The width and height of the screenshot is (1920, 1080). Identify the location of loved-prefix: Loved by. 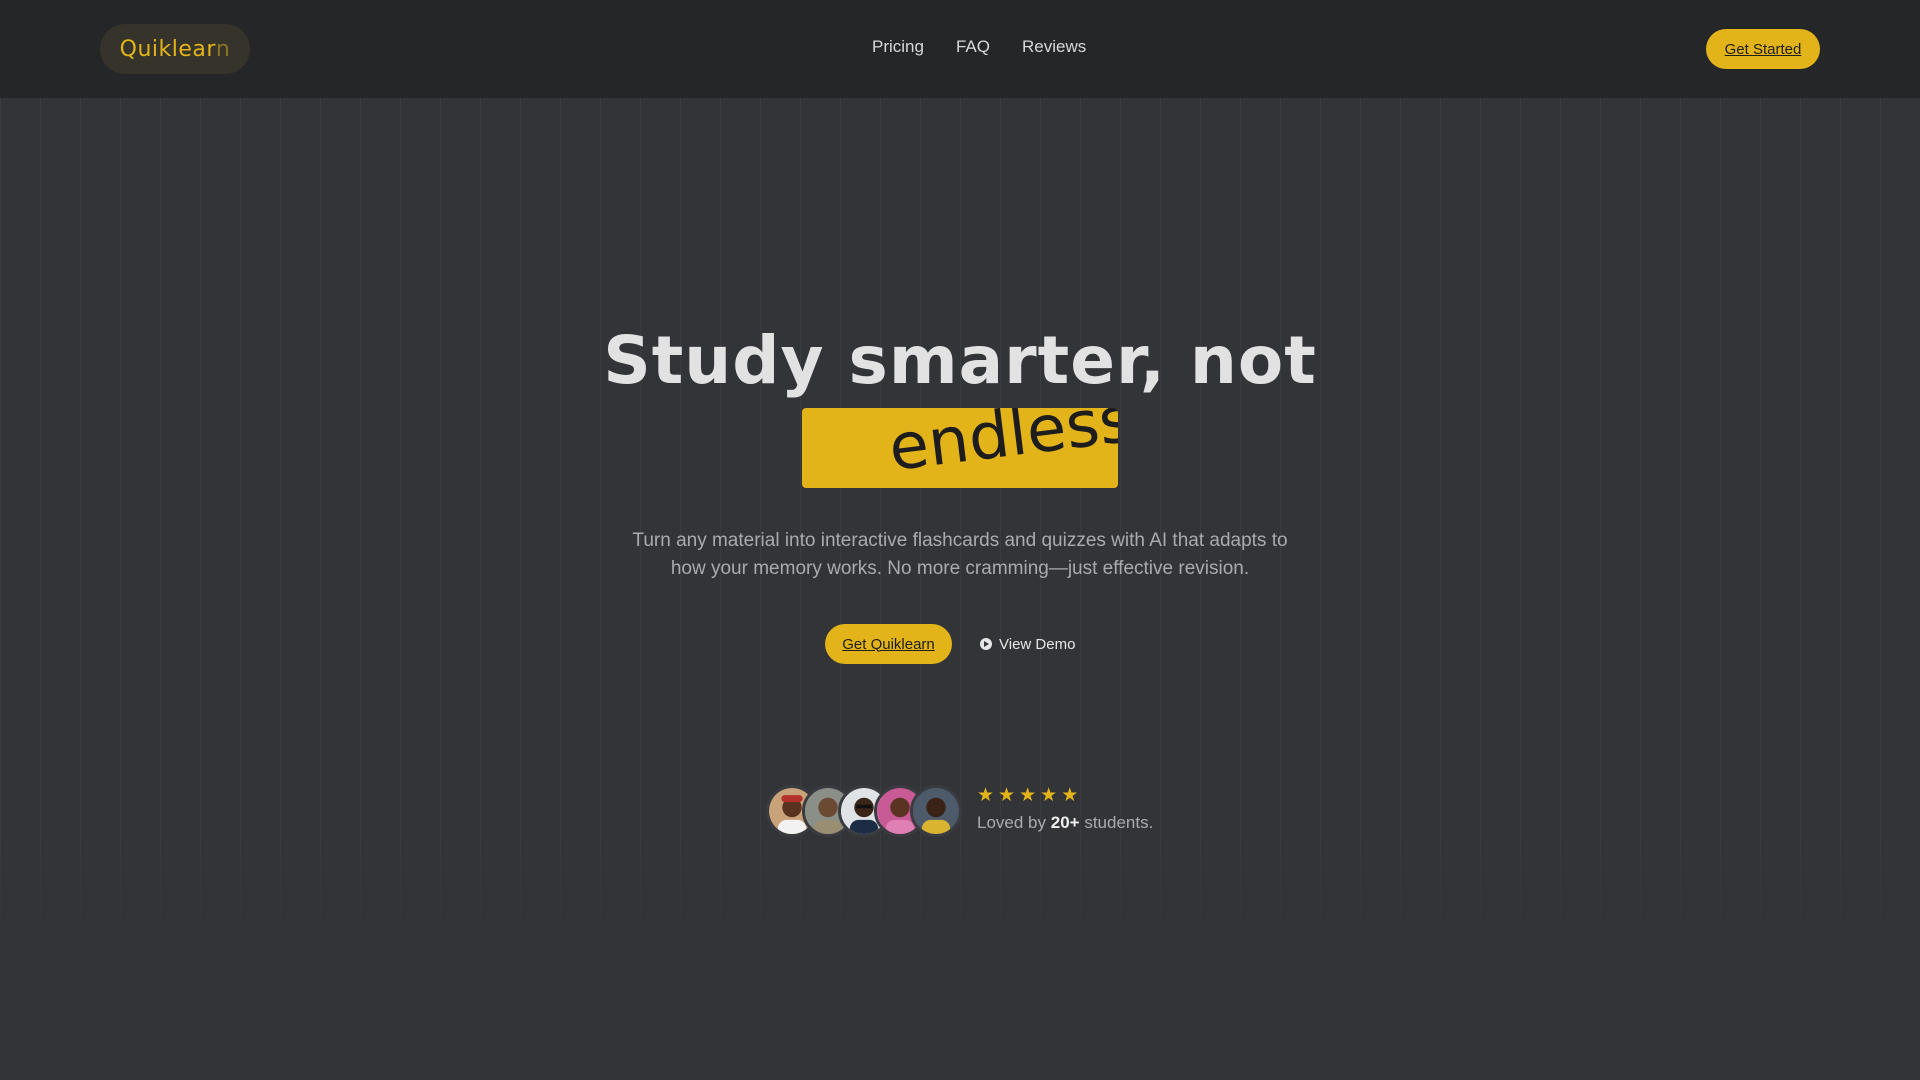
(1011, 822).